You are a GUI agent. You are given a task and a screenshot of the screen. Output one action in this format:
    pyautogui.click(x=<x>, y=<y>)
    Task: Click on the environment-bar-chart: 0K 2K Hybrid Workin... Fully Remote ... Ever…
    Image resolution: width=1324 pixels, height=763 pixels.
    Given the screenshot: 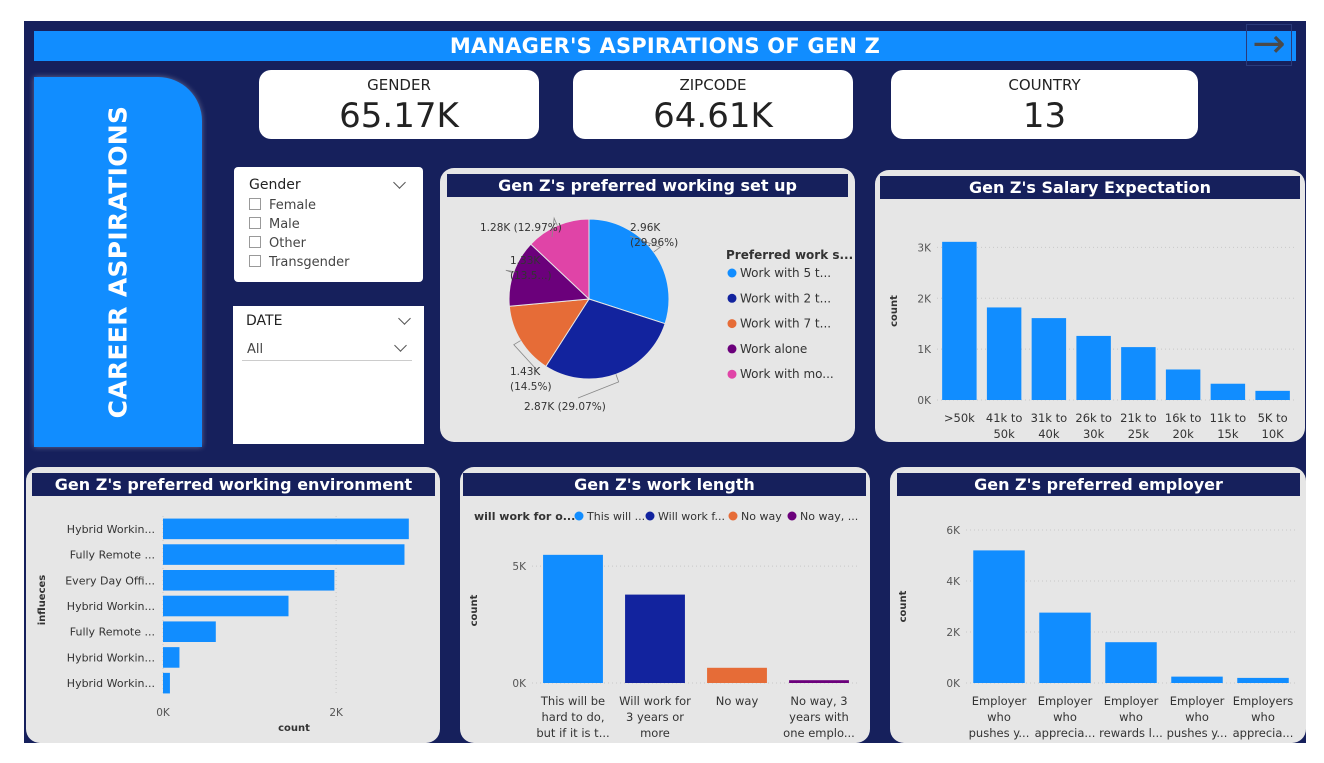 What is the action you would take?
    pyautogui.click(x=223, y=625)
    